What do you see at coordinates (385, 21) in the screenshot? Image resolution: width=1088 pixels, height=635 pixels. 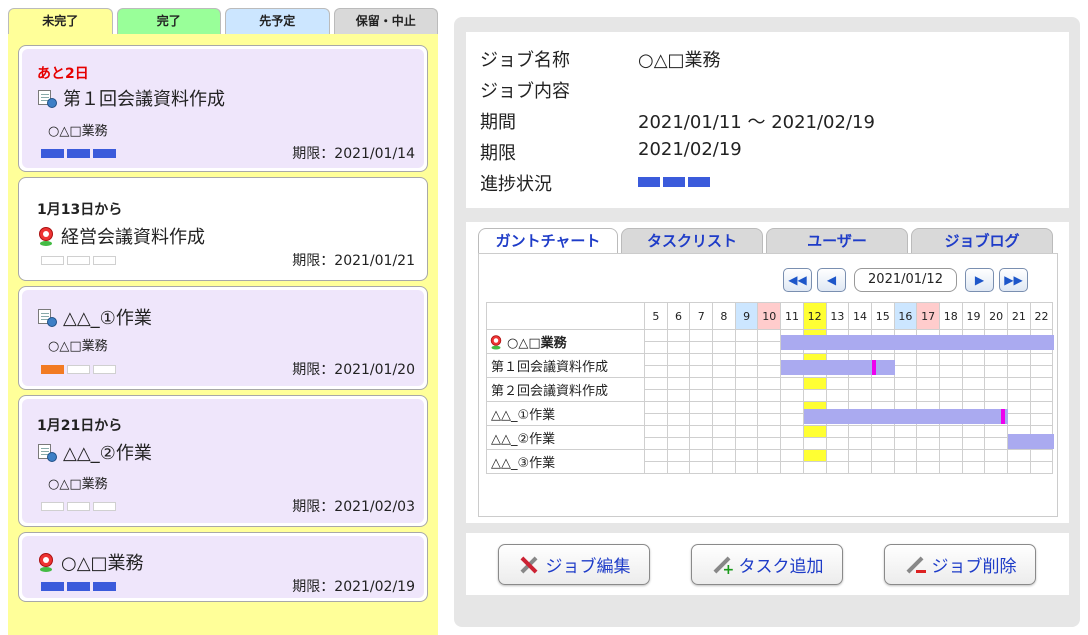 I see `tab-on-hold: 保留・中止` at bounding box center [385, 21].